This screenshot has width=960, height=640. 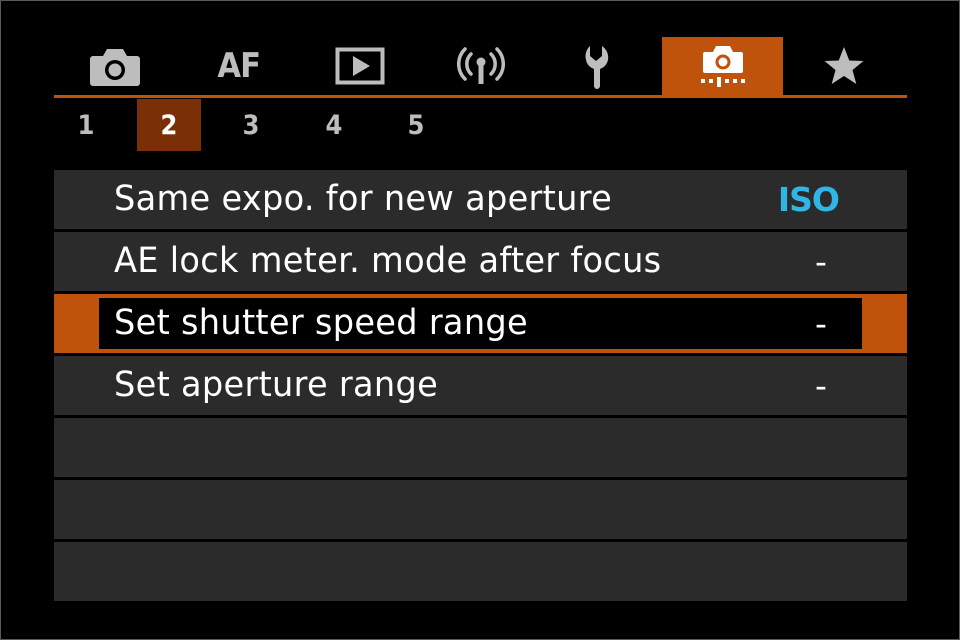 I want to click on menu-item-value: ISO, so click(x=808, y=199).